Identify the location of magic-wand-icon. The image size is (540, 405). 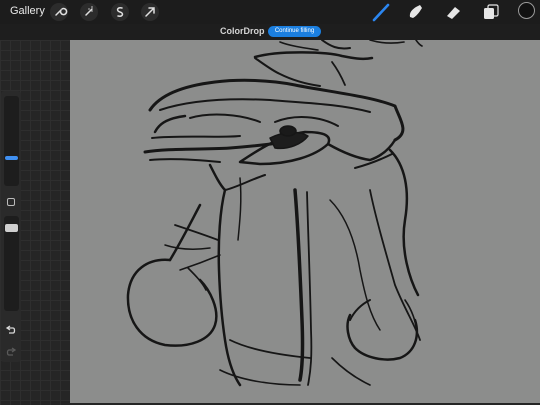
(89, 12).